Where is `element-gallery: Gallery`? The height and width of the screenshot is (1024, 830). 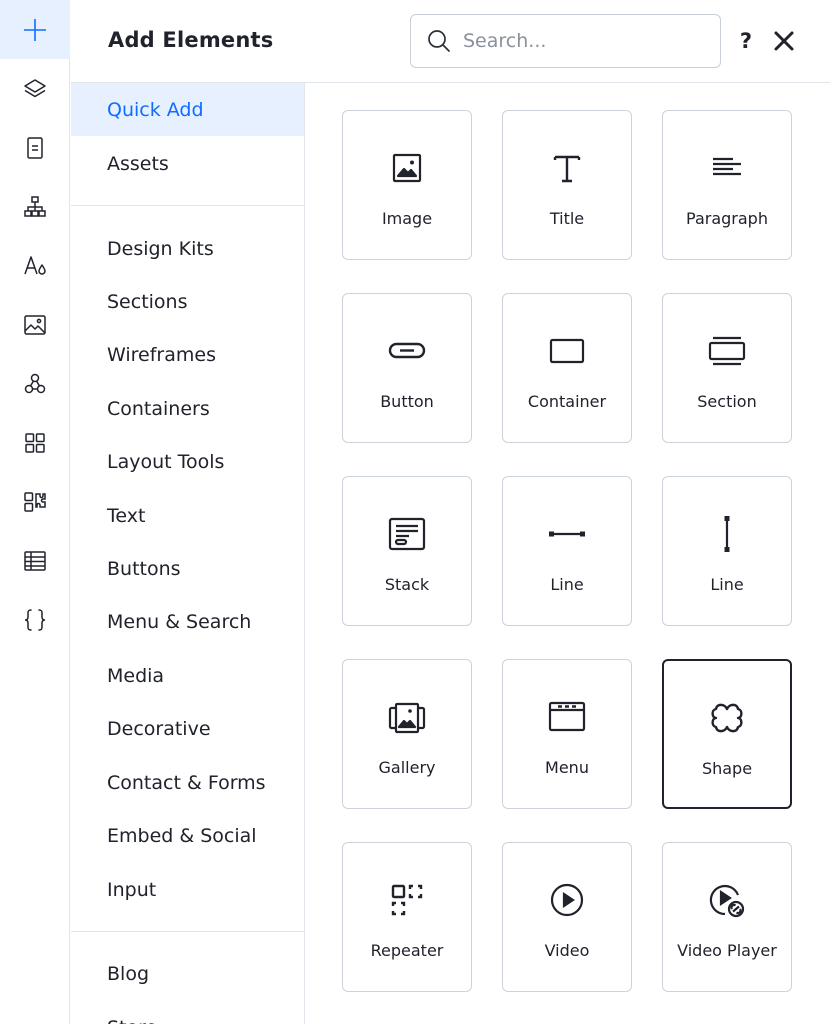 element-gallery: Gallery is located at coordinates (407, 734).